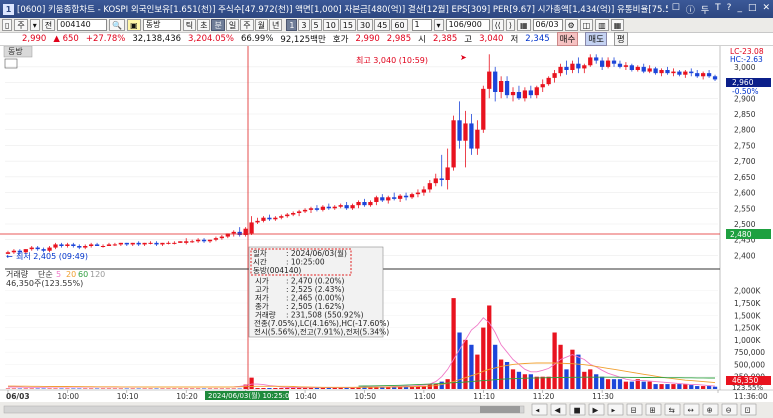 The height and width of the screenshot is (418, 773). Describe the element at coordinates (218, 25) in the screenshot. I see `period-button: 분` at that location.